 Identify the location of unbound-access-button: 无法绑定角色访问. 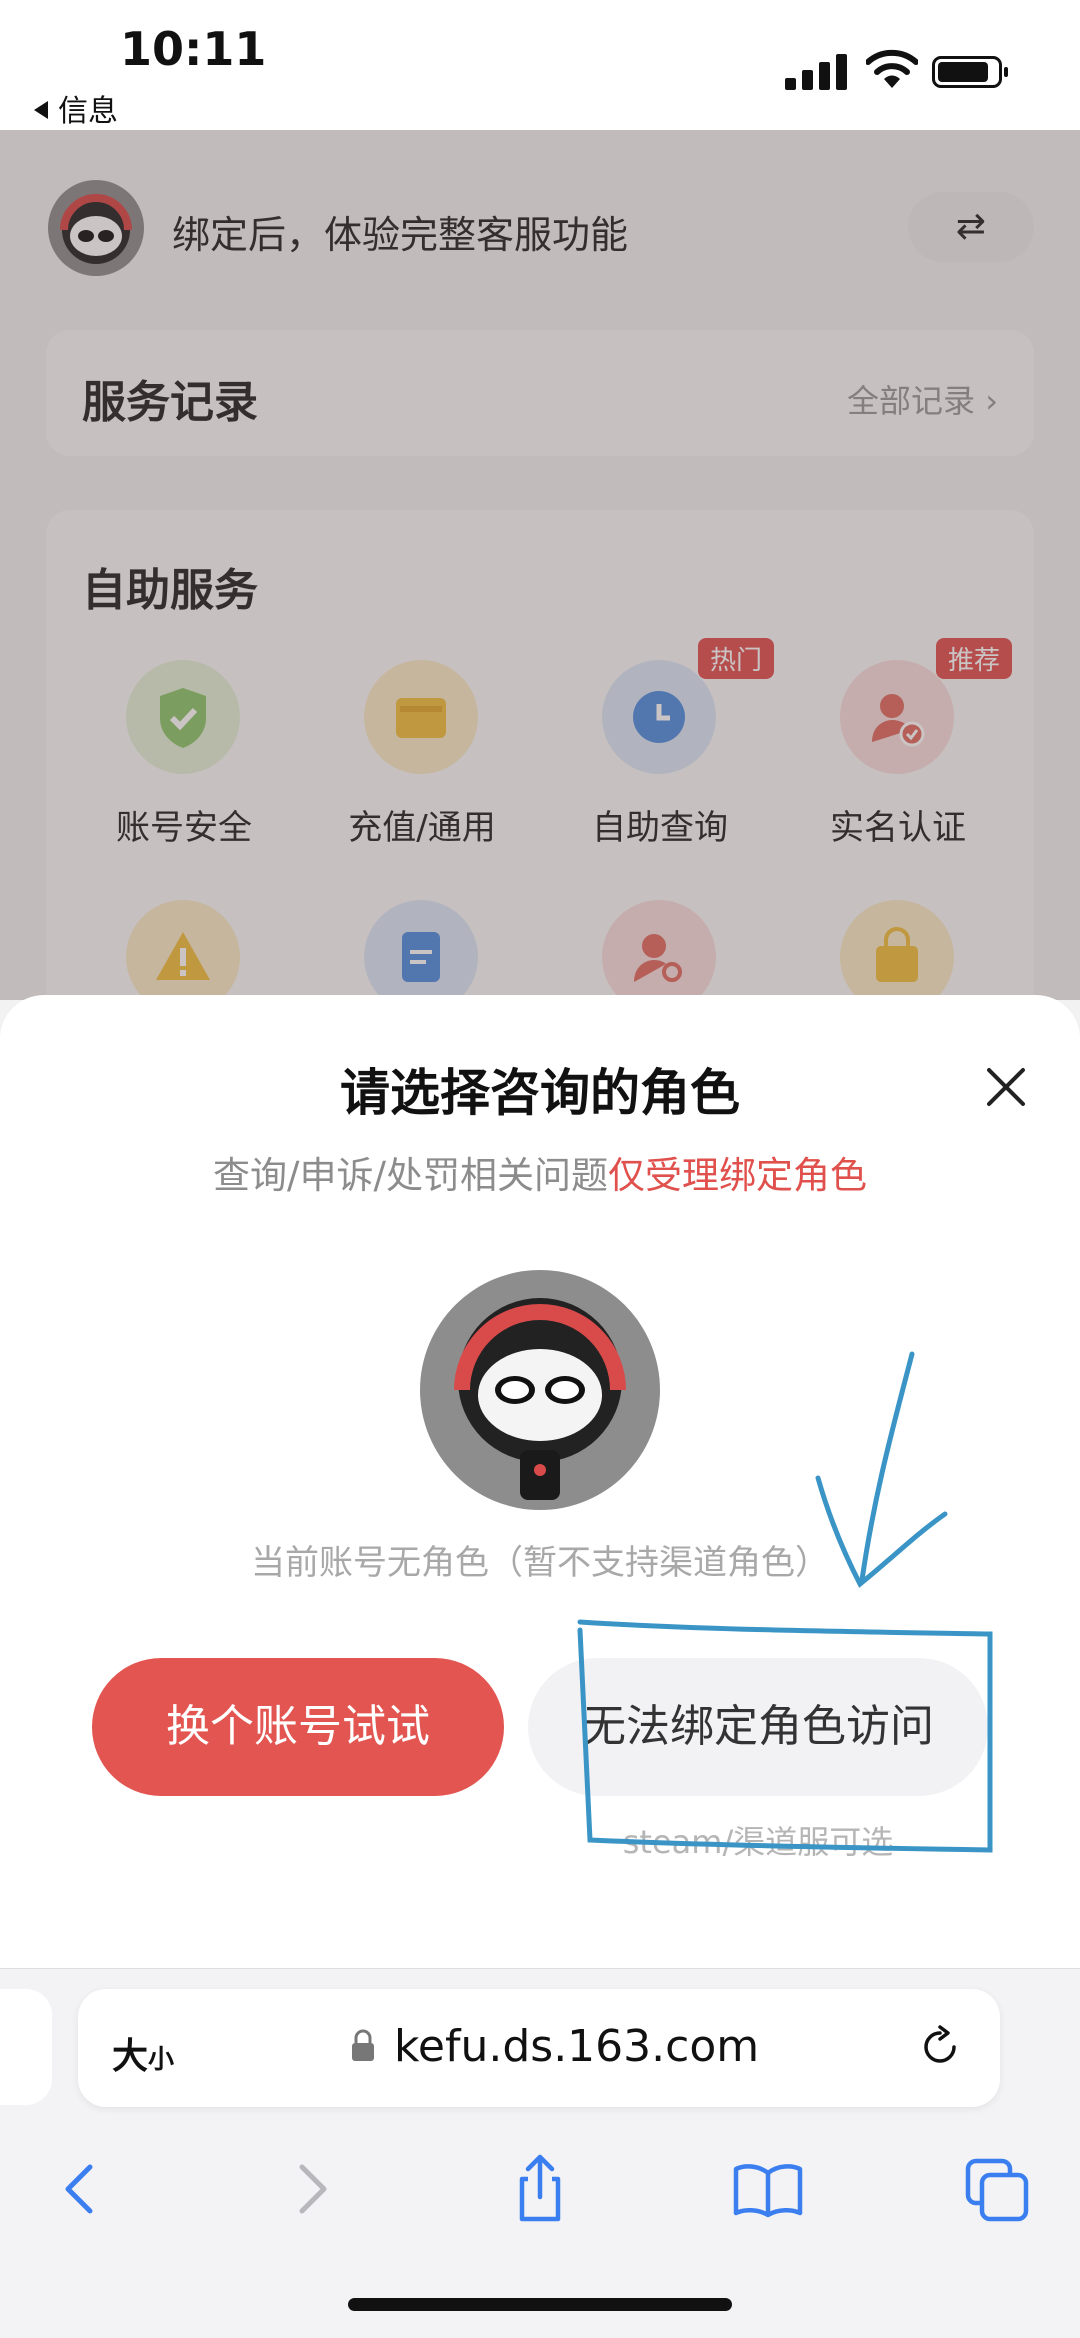
(758, 1727).